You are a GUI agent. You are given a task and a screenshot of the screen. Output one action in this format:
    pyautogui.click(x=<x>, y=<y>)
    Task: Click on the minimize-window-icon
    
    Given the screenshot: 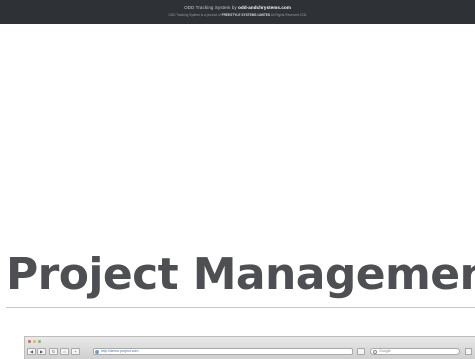 What is the action you would take?
    pyautogui.click(x=34, y=341)
    